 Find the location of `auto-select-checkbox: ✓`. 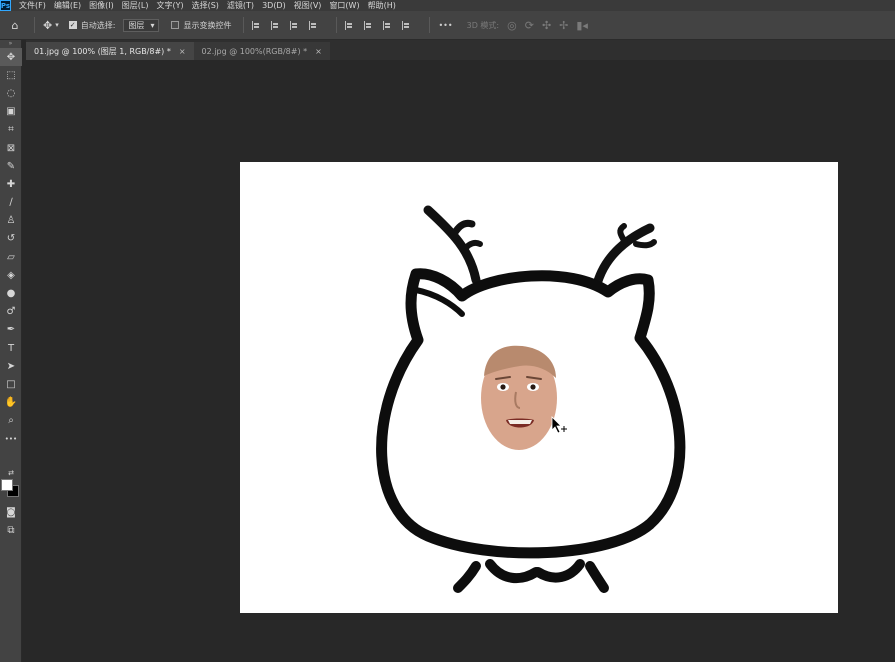

auto-select-checkbox: ✓ is located at coordinates (72, 25).